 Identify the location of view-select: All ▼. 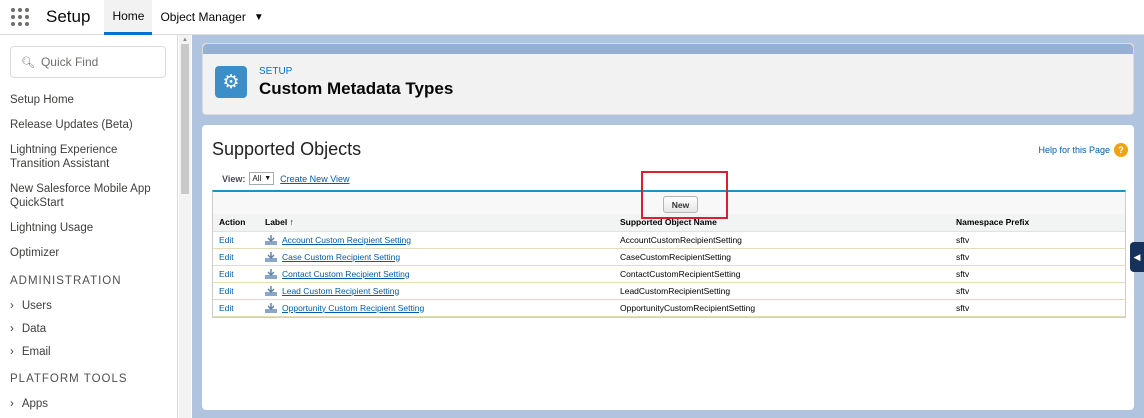
(262, 178).